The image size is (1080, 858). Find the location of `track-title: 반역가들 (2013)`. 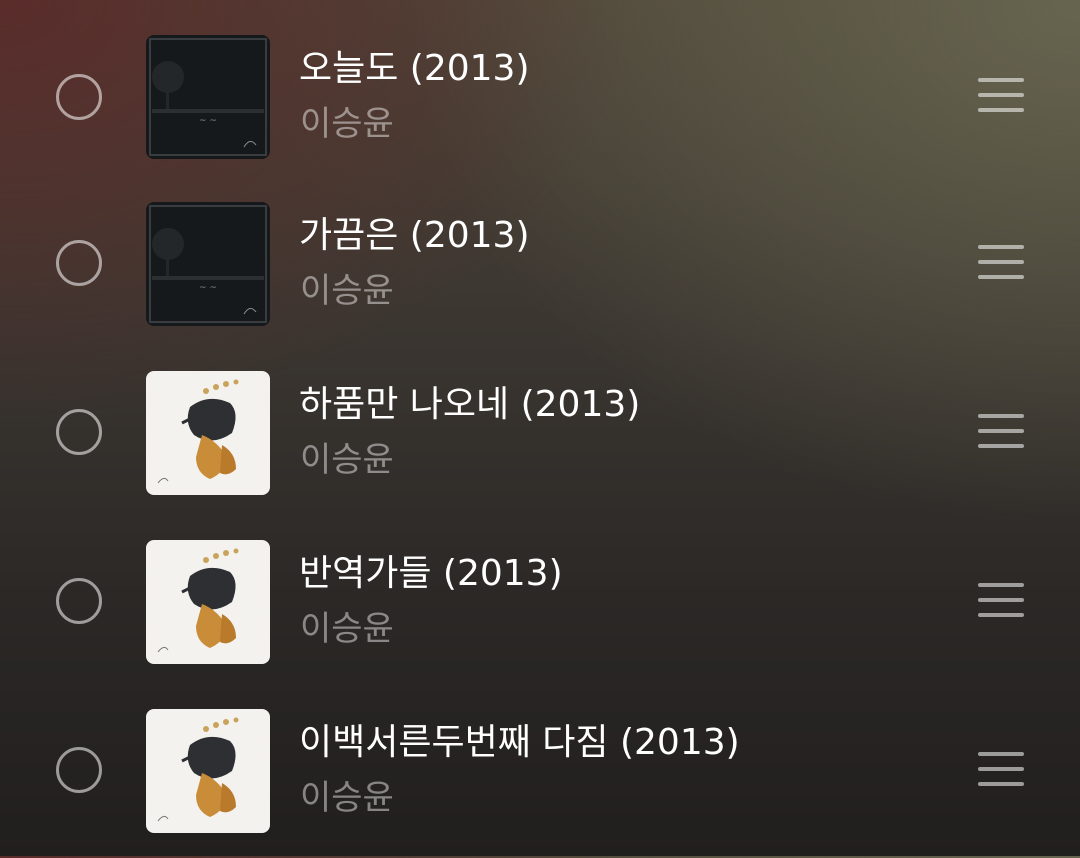

track-title: 반역가들 (2013) is located at coordinates (431, 573).